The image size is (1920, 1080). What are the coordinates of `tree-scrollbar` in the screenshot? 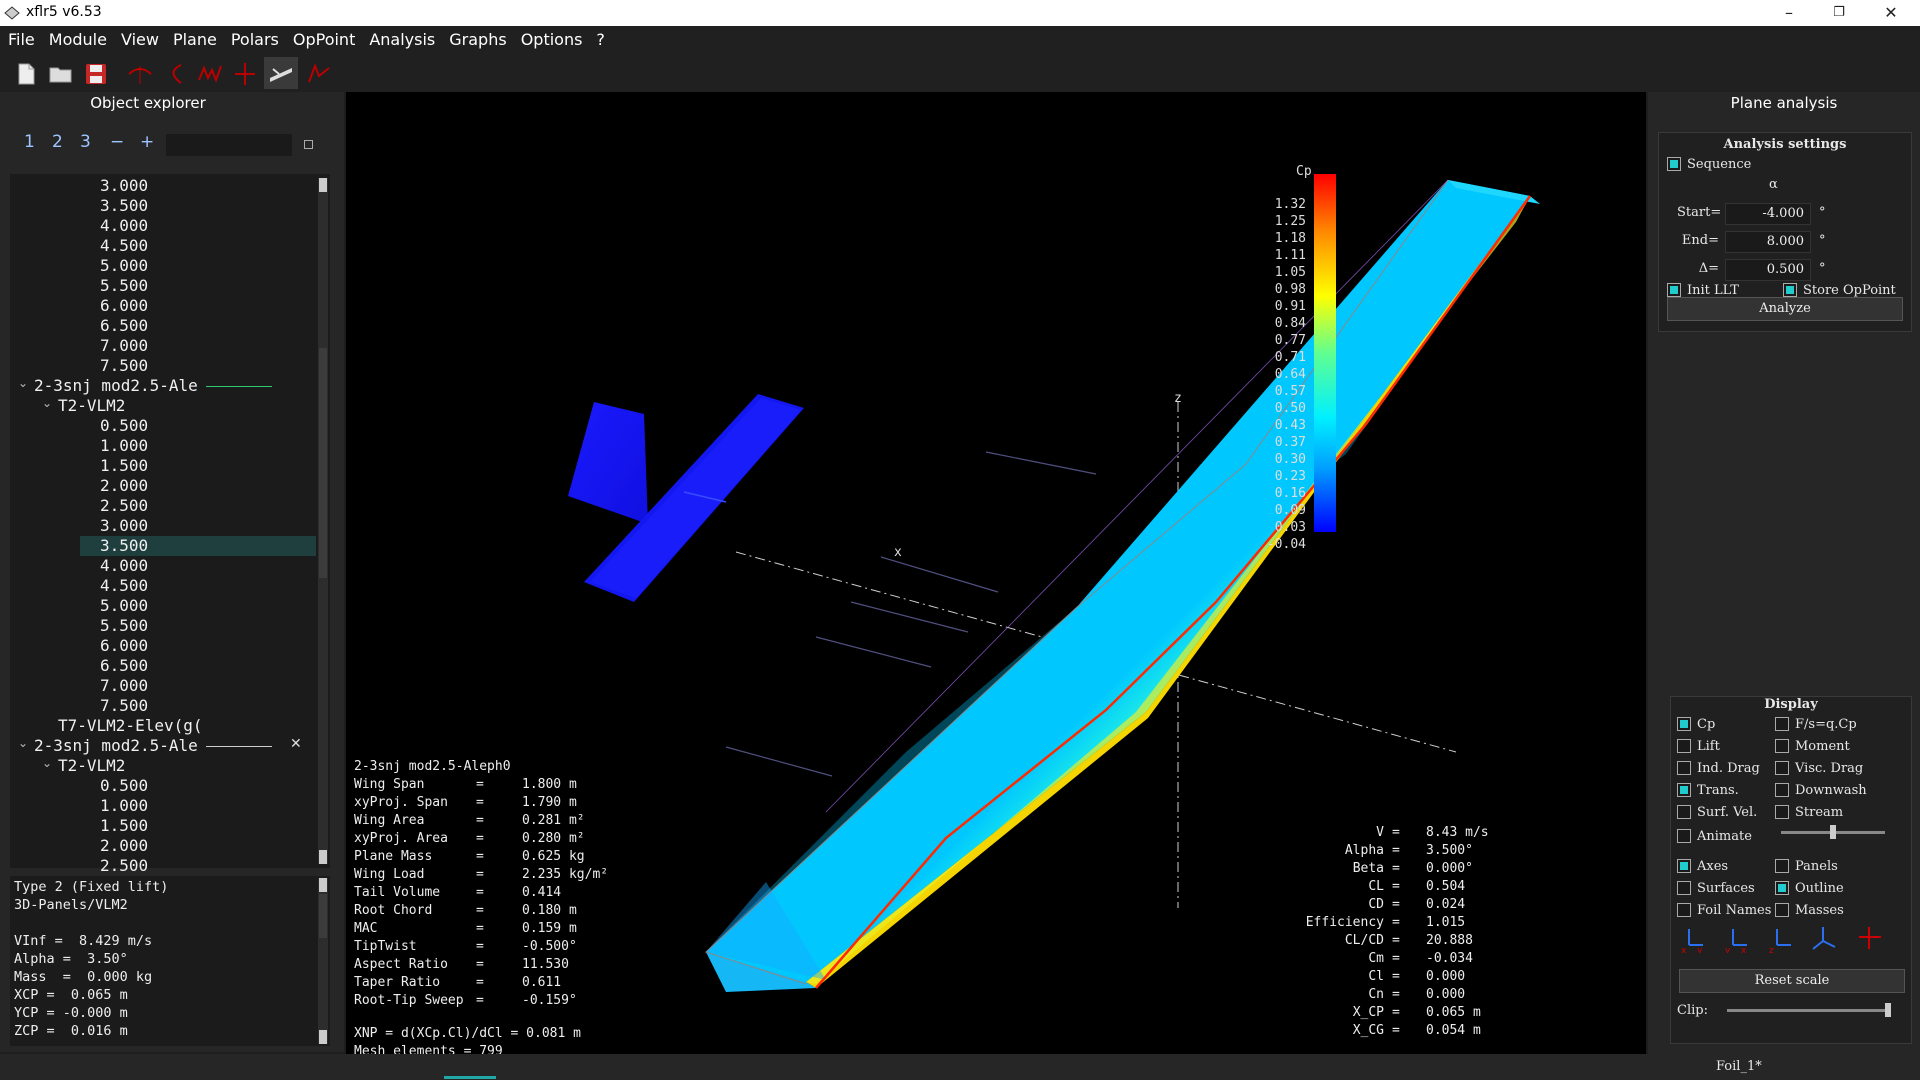 It's located at (323, 521).